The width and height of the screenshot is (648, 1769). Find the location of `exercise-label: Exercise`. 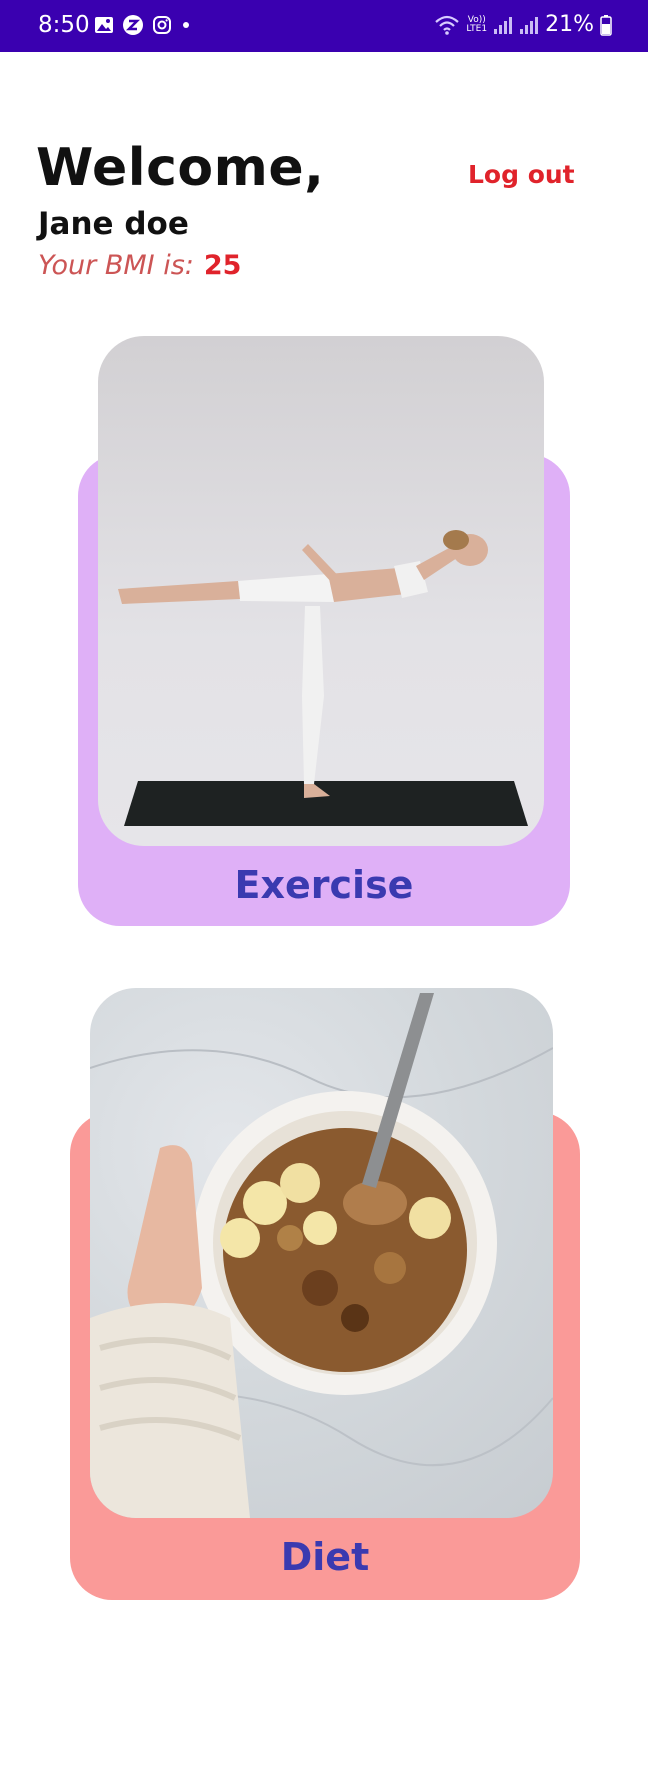

exercise-label: Exercise is located at coordinates (324, 885).